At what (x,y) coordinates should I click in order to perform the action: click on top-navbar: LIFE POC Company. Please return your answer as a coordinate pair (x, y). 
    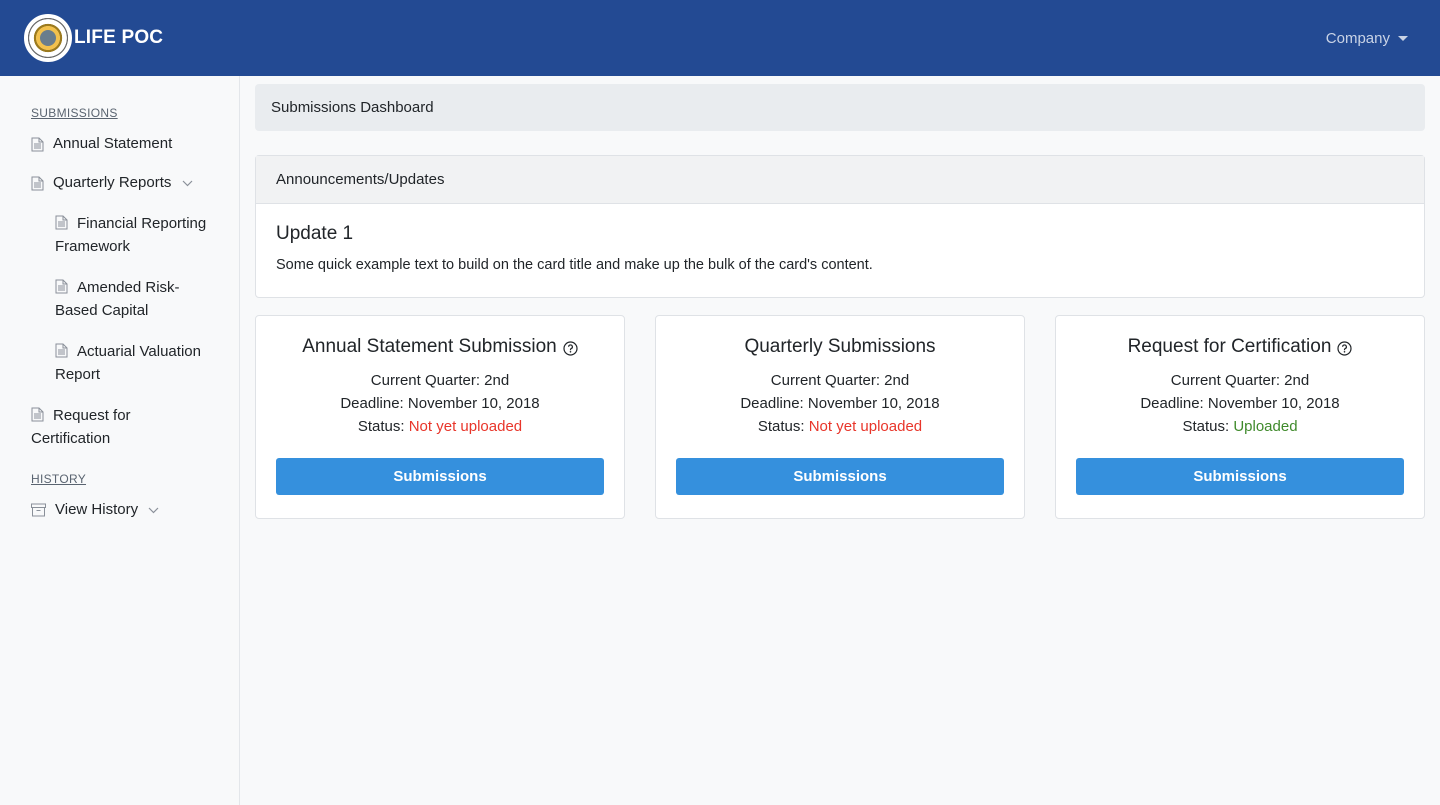
    Looking at the image, I should click on (720, 38).